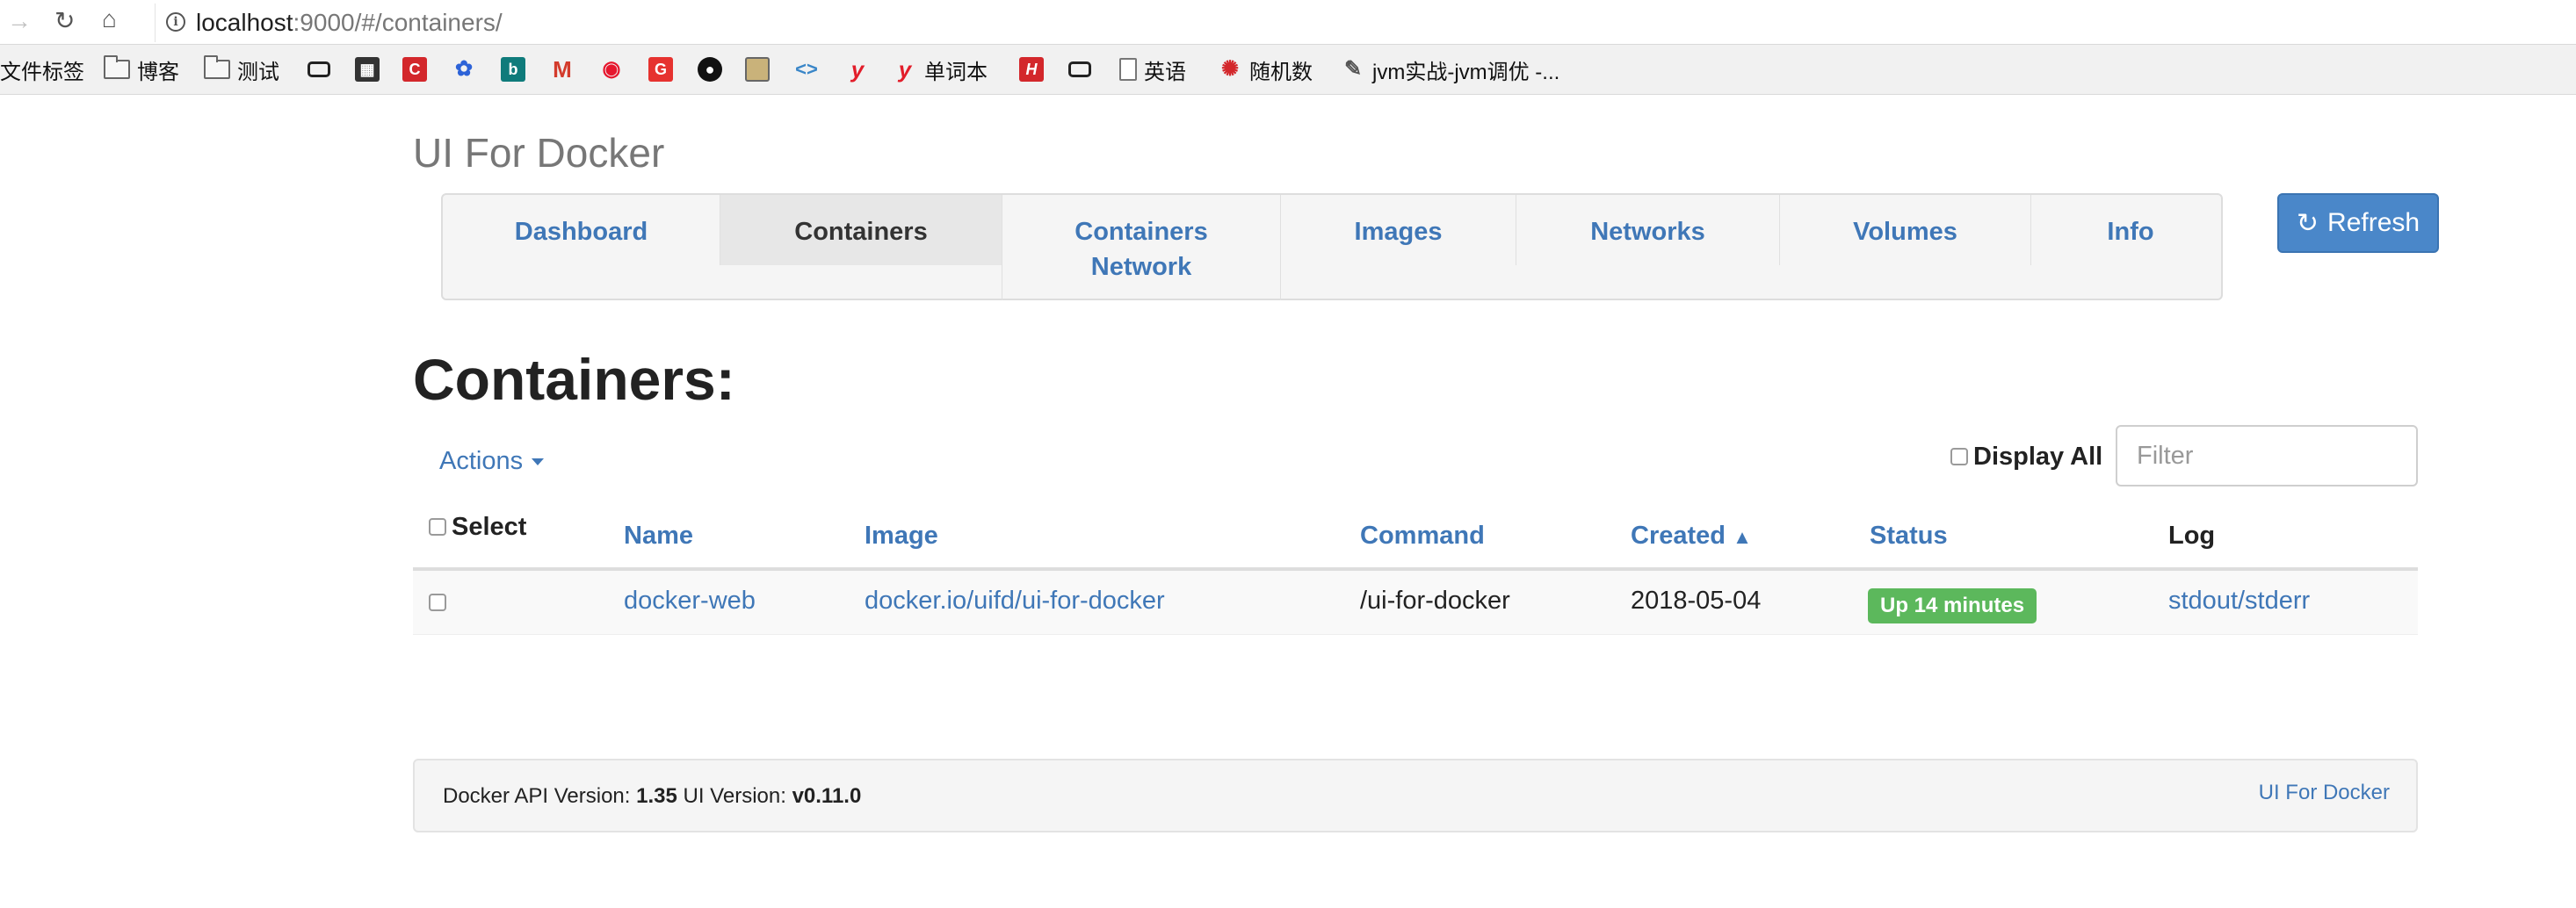  Describe the element at coordinates (690, 600) in the screenshot. I see `container-name-link: docker-web` at that location.